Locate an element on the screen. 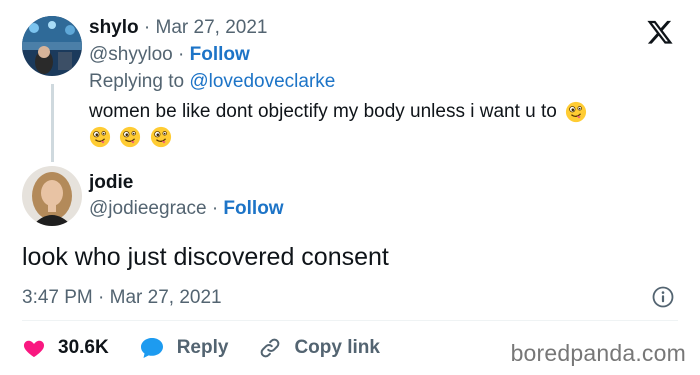 The height and width of the screenshot is (375, 700). reply-handle: @shyyloo is located at coordinates (131, 54).